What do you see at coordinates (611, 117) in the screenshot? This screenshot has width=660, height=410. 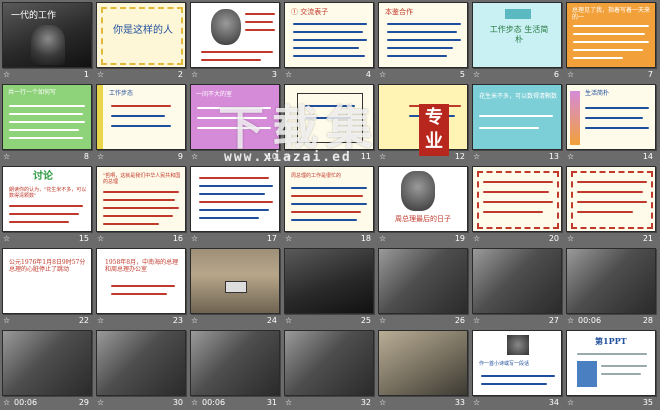 I see `slide-thumbnail: 生活简朴` at bounding box center [611, 117].